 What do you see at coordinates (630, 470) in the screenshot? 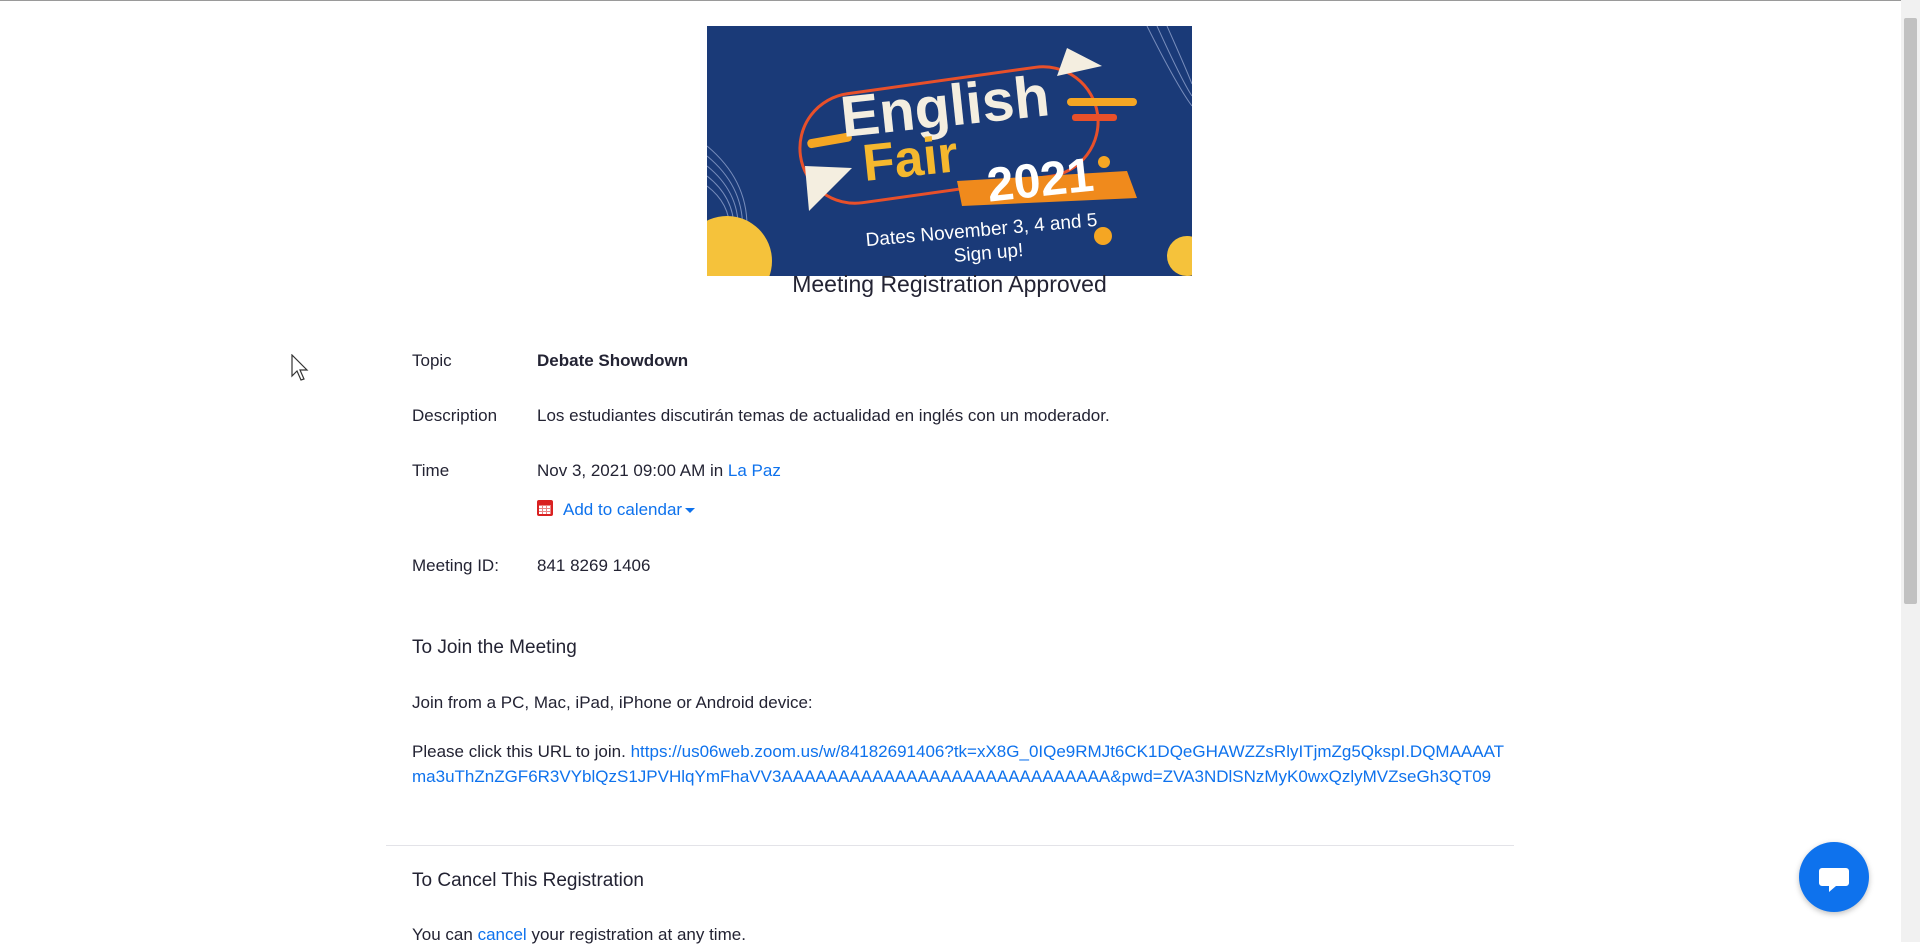
I see `time-value: Nov 3, 2021 09:00 AM in` at bounding box center [630, 470].